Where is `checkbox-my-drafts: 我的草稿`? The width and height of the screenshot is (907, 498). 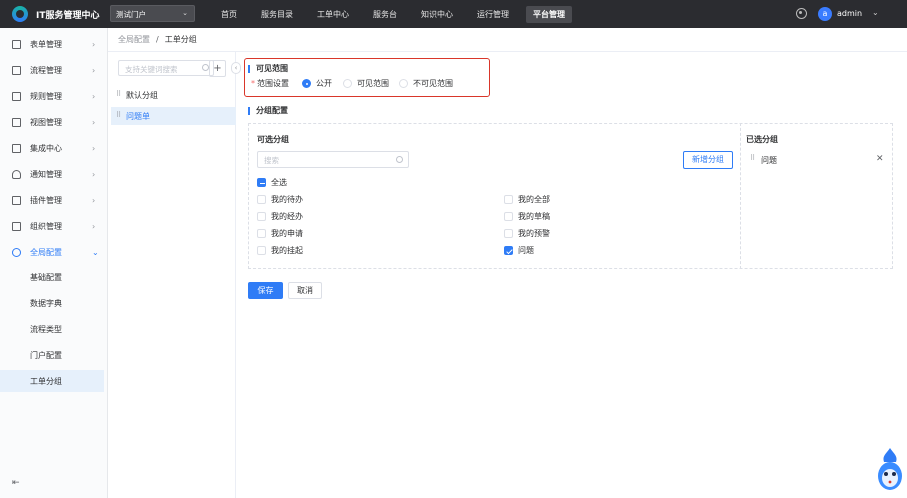 checkbox-my-drafts: 我的草稿 is located at coordinates (527, 216).